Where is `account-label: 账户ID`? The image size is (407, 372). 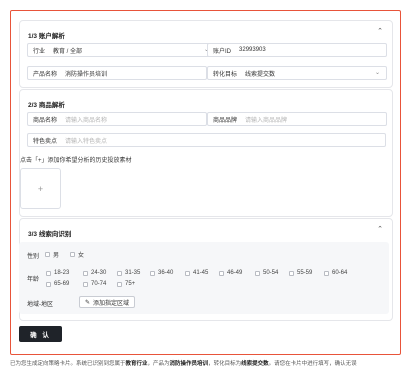 account-label: 账户ID is located at coordinates (222, 51).